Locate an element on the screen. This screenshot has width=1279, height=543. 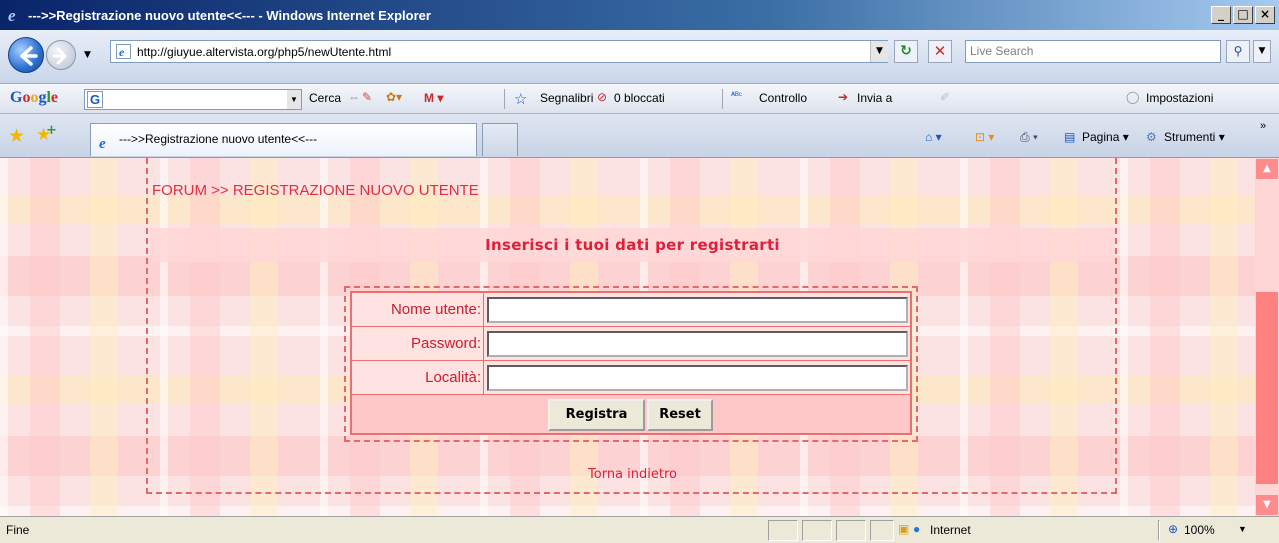
username-input is located at coordinates (697, 310).